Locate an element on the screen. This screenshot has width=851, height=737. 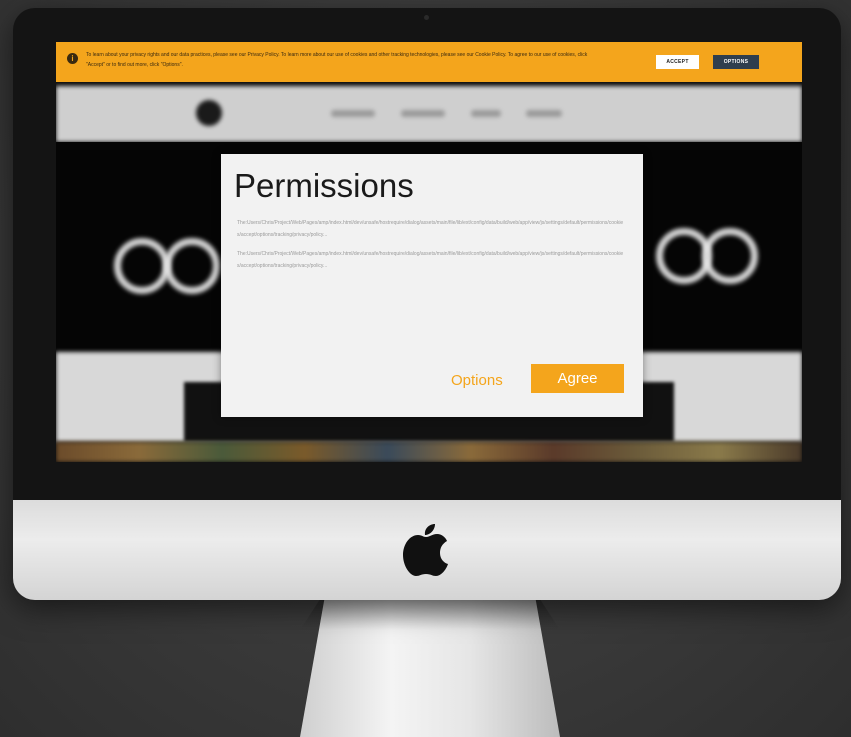
website-image-strip is located at coordinates (429, 452).